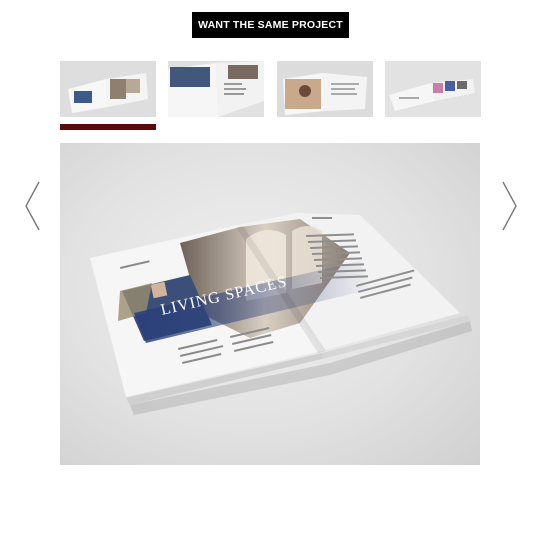 The height and width of the screenshot is (541, 542). I want to click on previous-slide-button, so click(33, 206).